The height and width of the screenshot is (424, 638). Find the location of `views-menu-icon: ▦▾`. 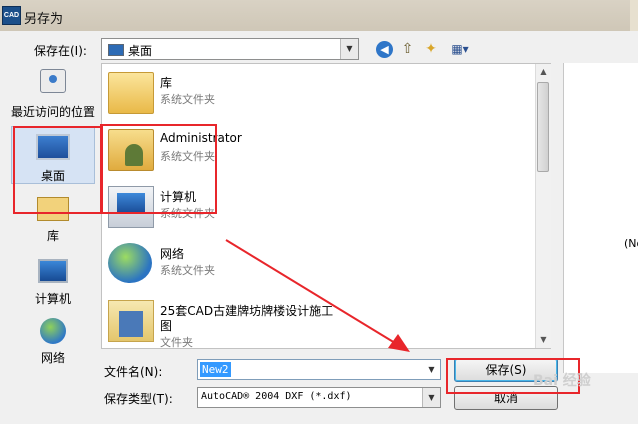

views-menu-icon: ▦▾ is located at coordinates (460, 49).